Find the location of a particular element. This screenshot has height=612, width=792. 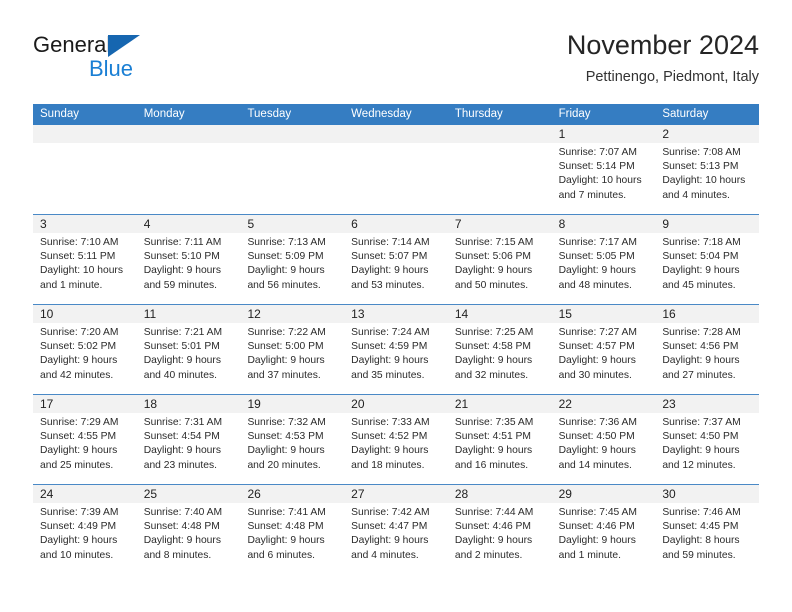

day-number-band is located at coordinates (396, 134).